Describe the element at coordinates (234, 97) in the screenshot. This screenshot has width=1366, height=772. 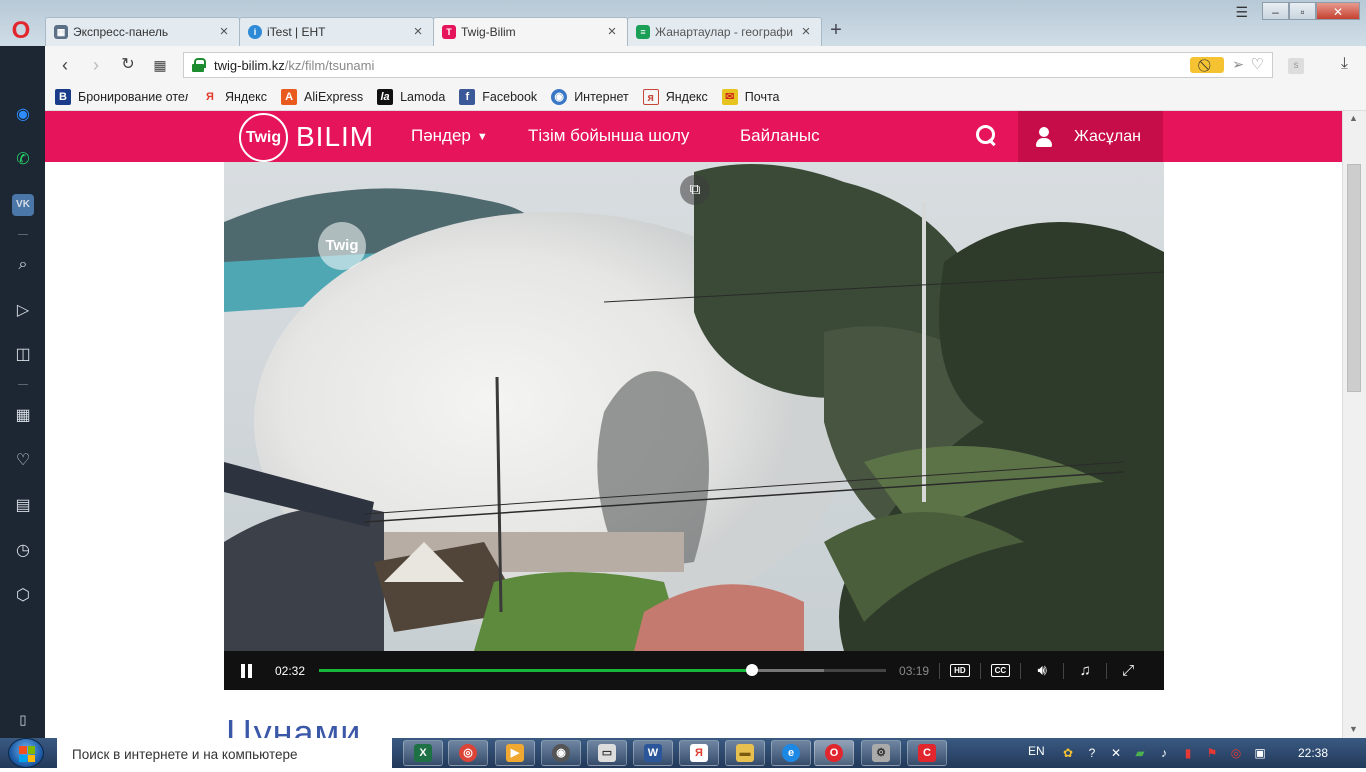
I see `bookmark-yandex: Я Яндекс` at that location.